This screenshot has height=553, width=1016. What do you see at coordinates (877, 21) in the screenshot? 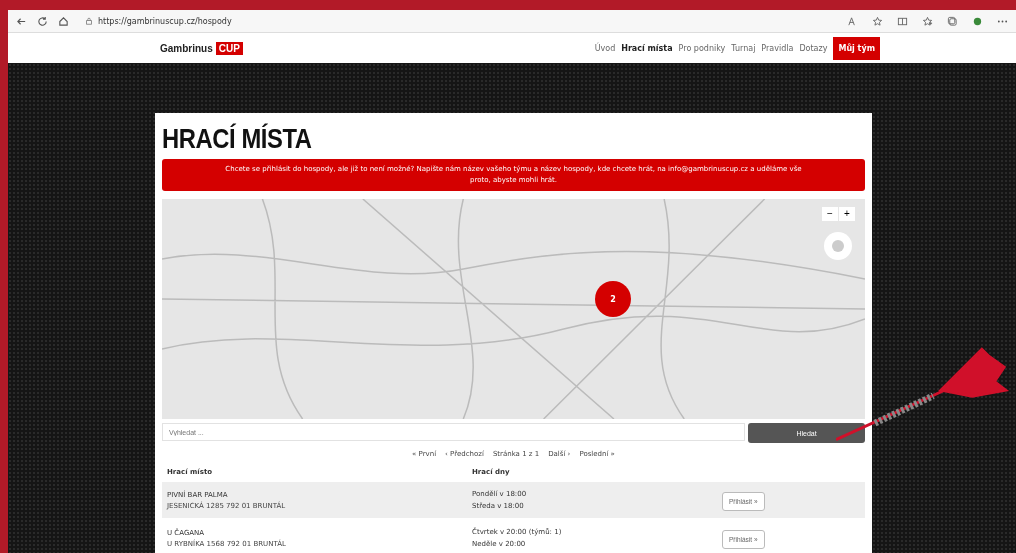
I see `star-icon` at bounding box center [877, 21].